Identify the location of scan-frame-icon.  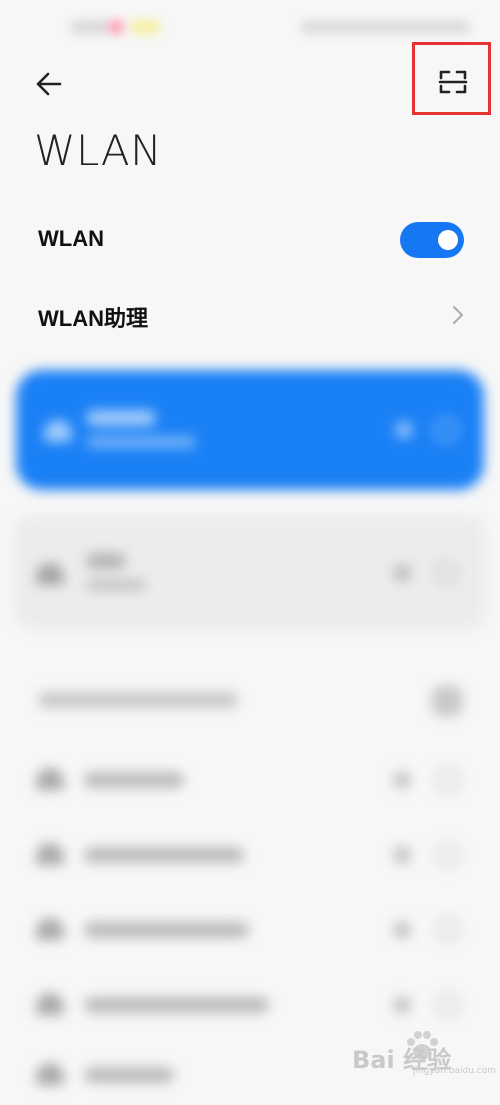
(453, 82).